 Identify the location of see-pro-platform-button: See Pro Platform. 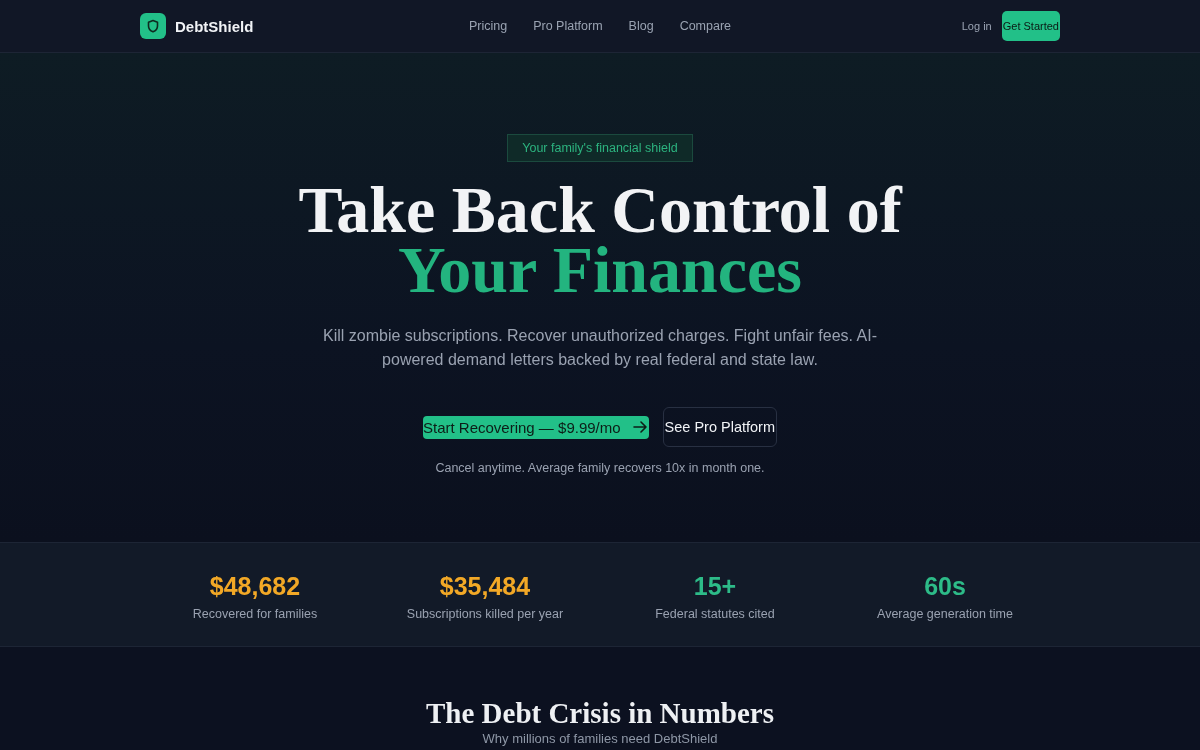
(719, 427).